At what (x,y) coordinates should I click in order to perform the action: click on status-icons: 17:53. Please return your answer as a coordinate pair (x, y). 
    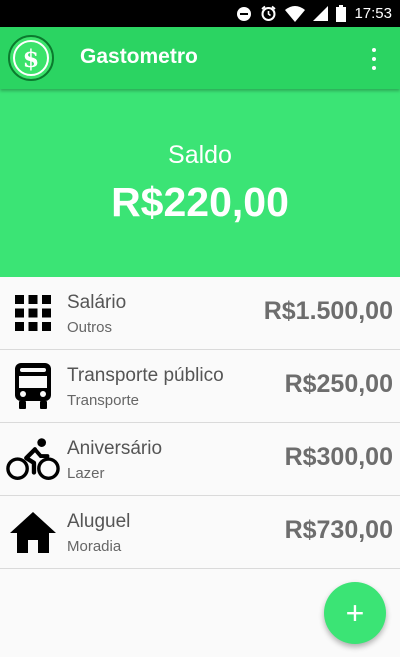
    Looking at the image, I should click on (314, 13).